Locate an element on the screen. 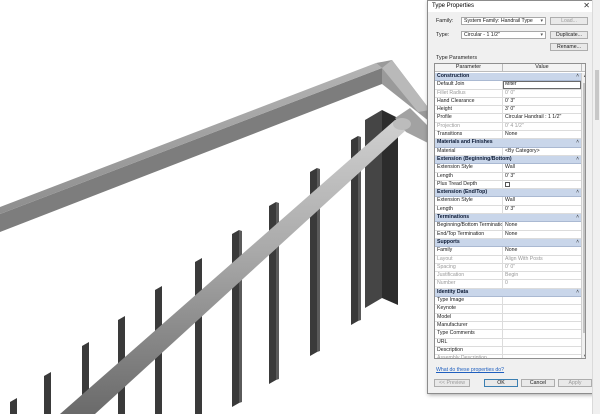  parameter-row: Projection 0' 4 1/2" is located at coordinates (508, 127).